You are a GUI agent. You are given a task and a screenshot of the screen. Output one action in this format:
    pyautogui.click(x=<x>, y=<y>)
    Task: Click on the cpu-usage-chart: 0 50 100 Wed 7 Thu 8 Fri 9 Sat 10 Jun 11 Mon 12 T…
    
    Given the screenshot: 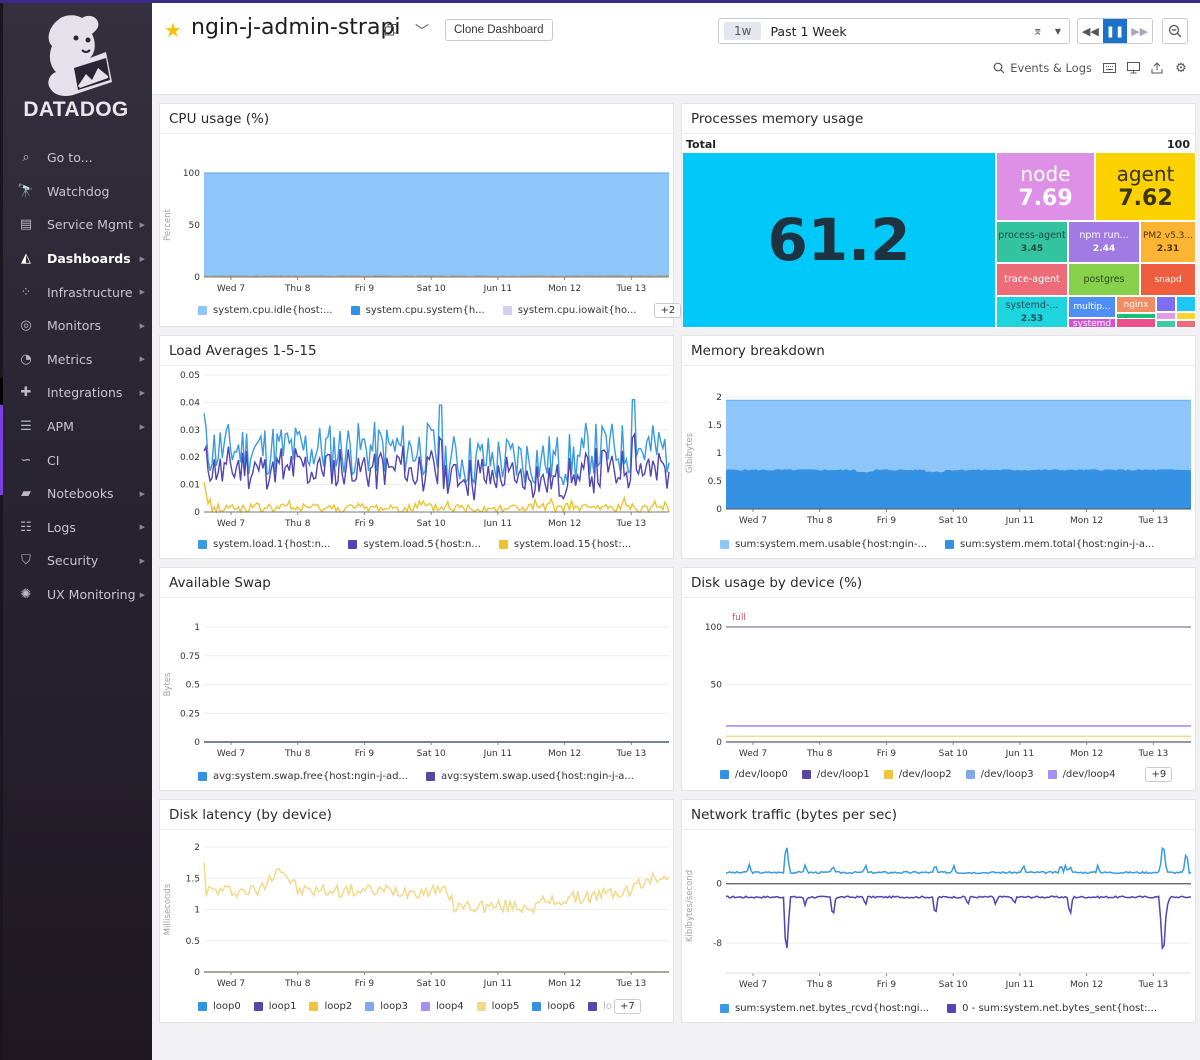 What is the action you would take?
    pyautogui.click(x=417, y=215)
    